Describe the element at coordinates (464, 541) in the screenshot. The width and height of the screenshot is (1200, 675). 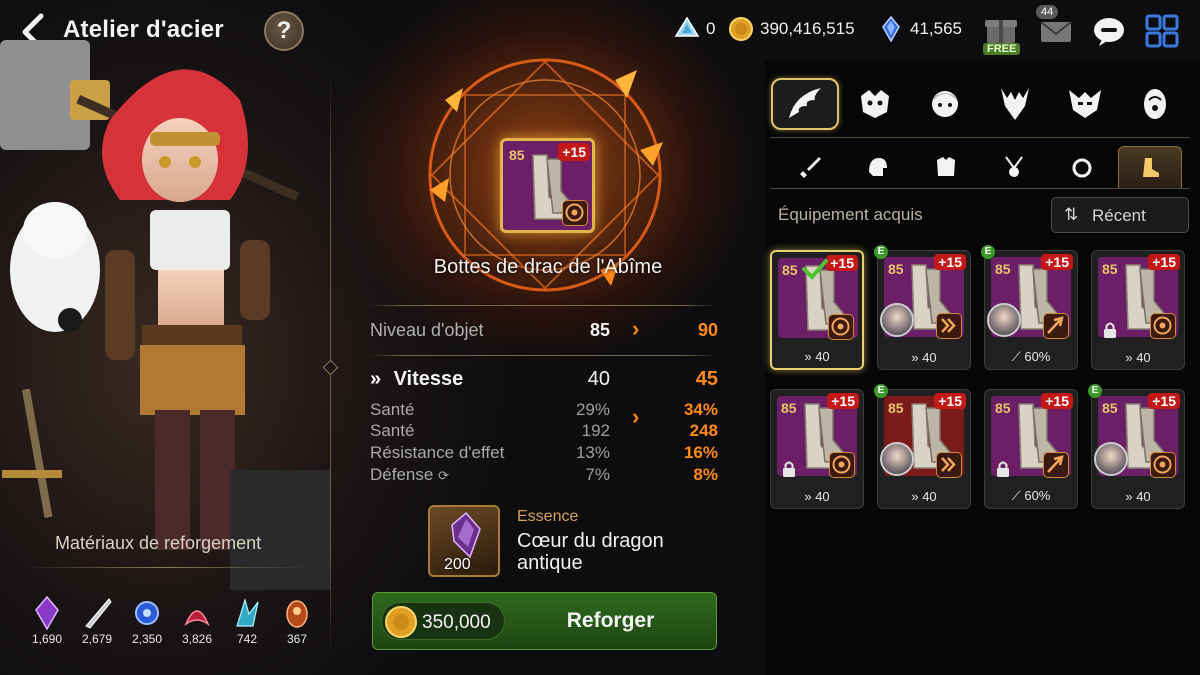
I see `essence-slot: 200` at that location.